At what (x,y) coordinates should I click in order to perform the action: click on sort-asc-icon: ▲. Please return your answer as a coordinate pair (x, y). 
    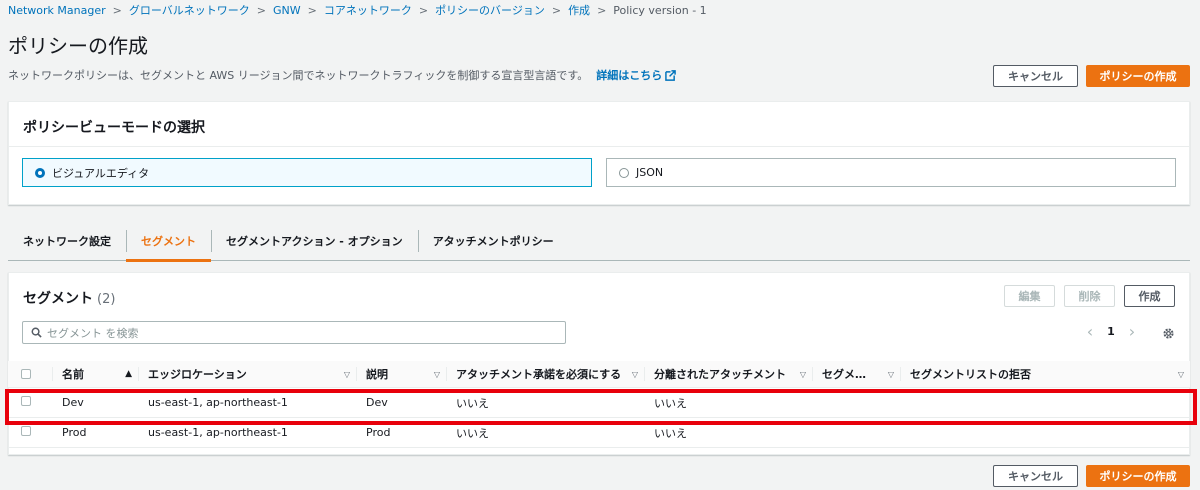
    Looking at the image, I should click on (128, 374).